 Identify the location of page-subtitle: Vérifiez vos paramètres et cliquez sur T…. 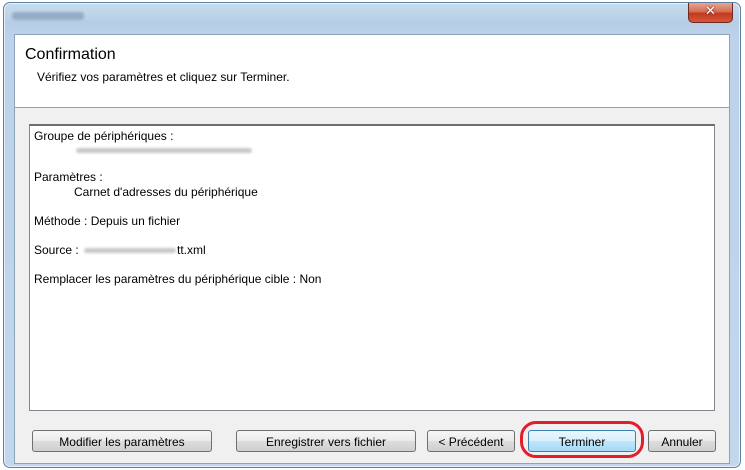
(163, 77).